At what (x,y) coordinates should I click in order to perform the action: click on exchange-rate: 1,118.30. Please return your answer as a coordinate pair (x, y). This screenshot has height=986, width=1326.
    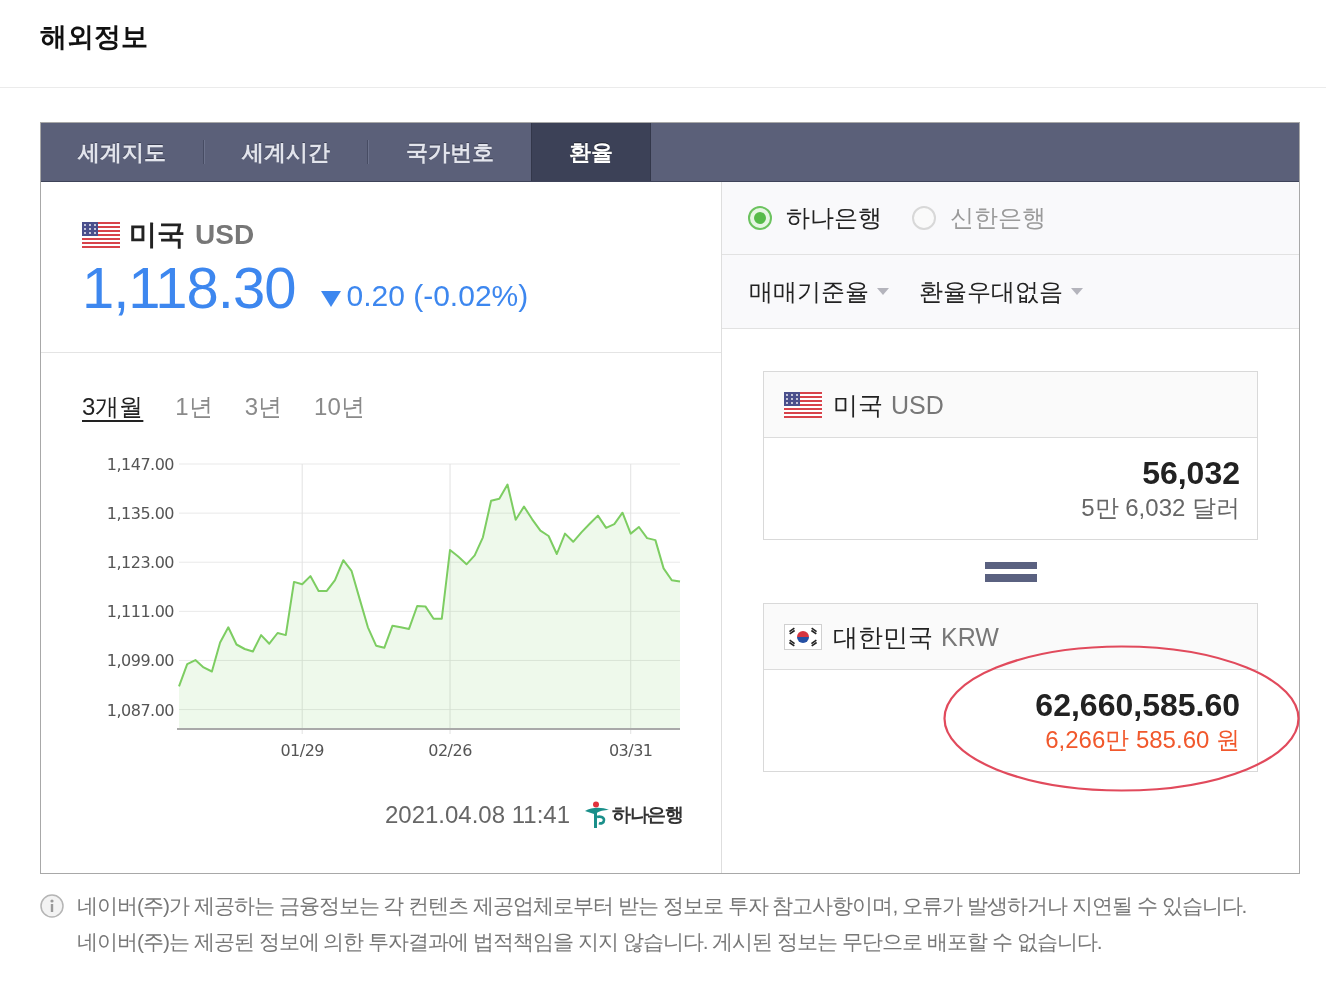
    Looking at the image, I should click on (189, 288).